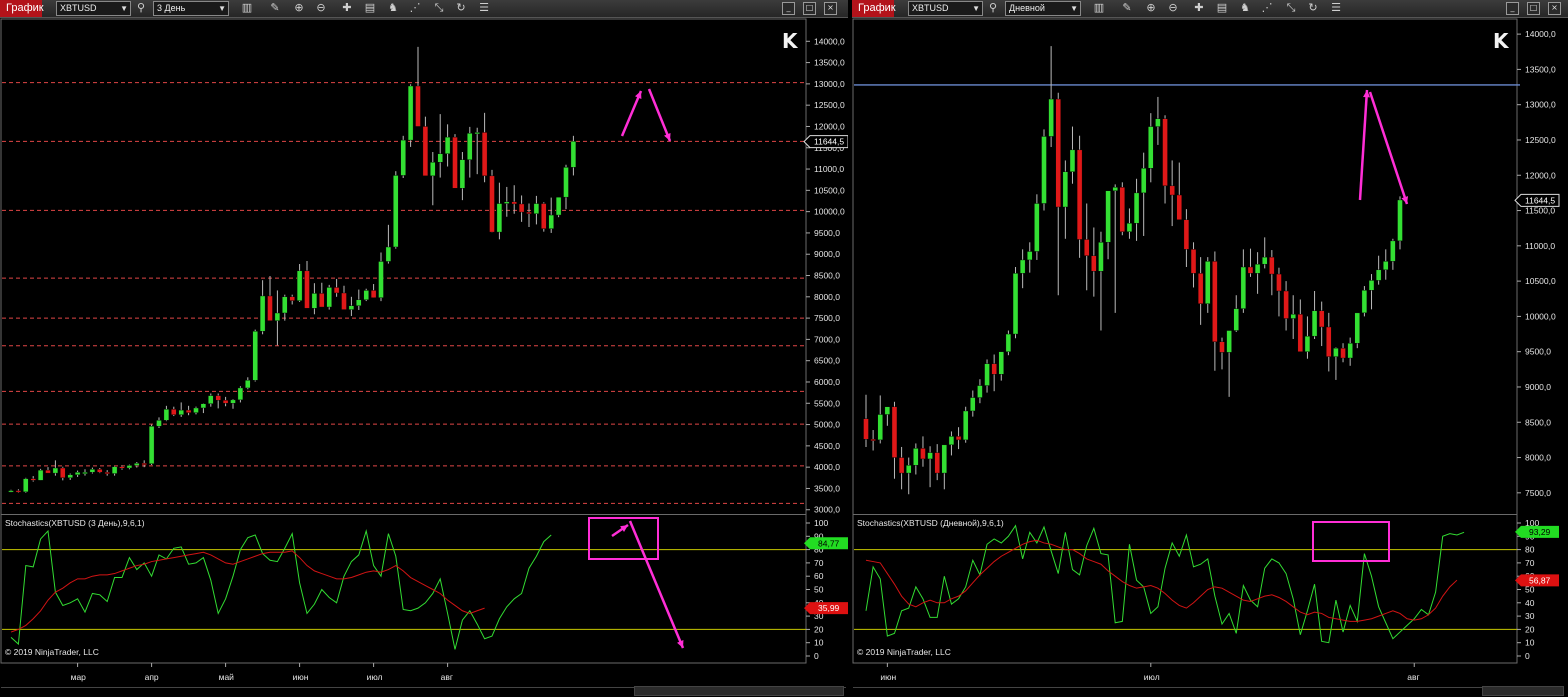 The height and width of the screenshot is (697, 1568). What do you see at coordinates (829, 41) in the screenshot?
I see `price-tick-label: 14000,0` at bounding box center [829, 41].